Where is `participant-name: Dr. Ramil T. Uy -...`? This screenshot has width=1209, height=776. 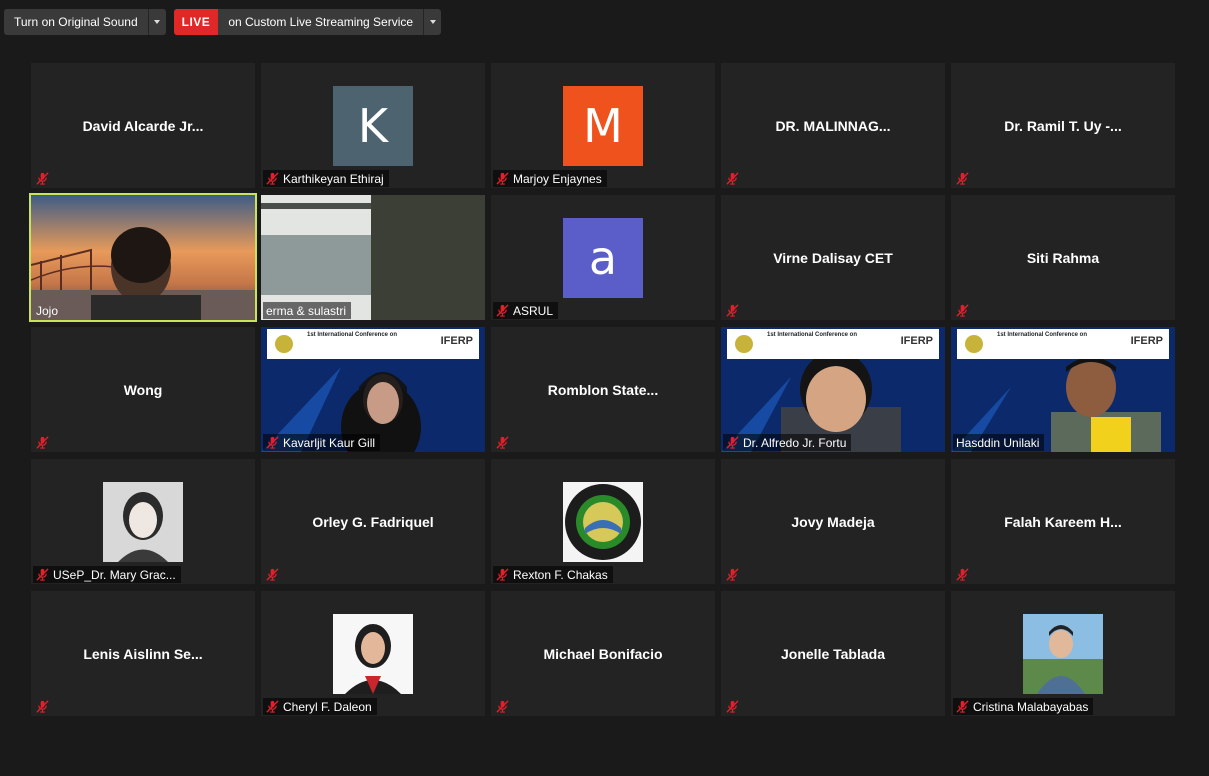 participant-name: Dr. Ramil T. Uy -... is located at coordinates (1063, 125).